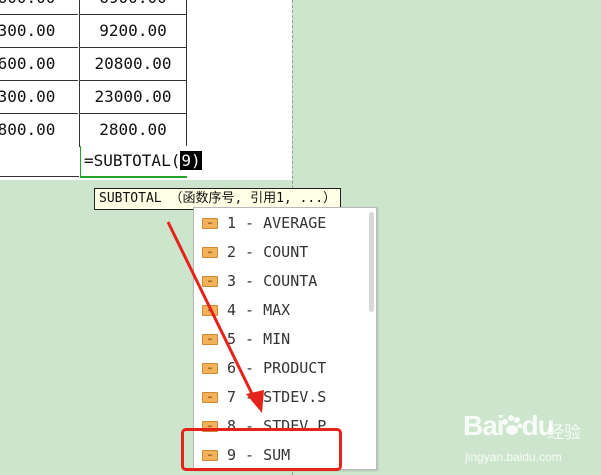 The width and height of the screenshot is (601, 475). What do you see at coordinates (278, 223) in the screenshot?
I see `list-item: ↔ 1 - AVERAGE` at bounding box center [278, 223].